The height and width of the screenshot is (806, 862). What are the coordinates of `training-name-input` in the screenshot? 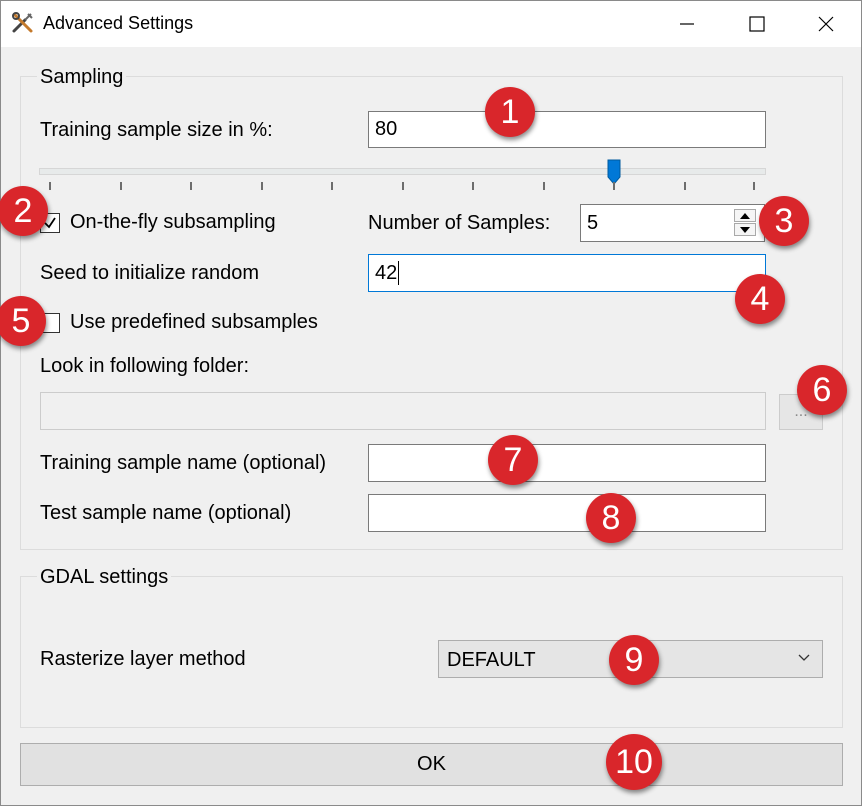 It's located at (567, 463).